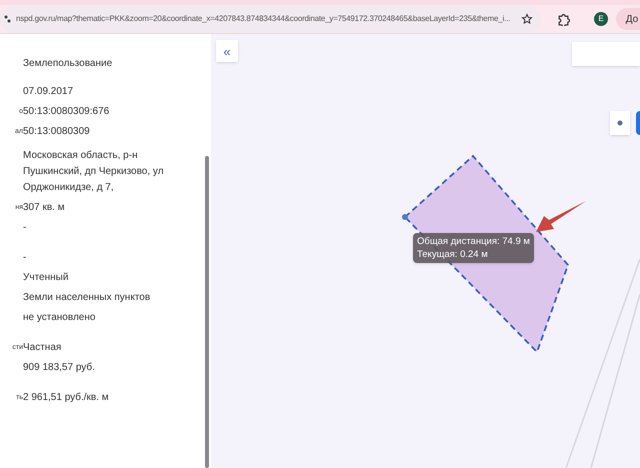 The image size is (640, 468). What do you see at coordinates (563, 19) in the screenshot?
I see `extensions-icon` at bounding box center [563, 19].